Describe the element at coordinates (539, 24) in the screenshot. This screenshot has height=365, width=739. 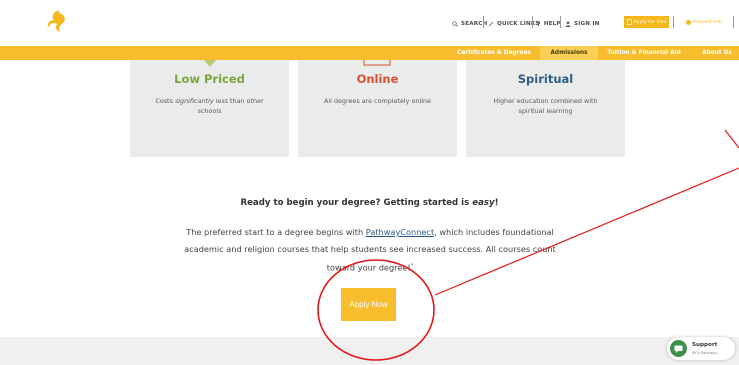
I see `question-icon: ?` at that location.